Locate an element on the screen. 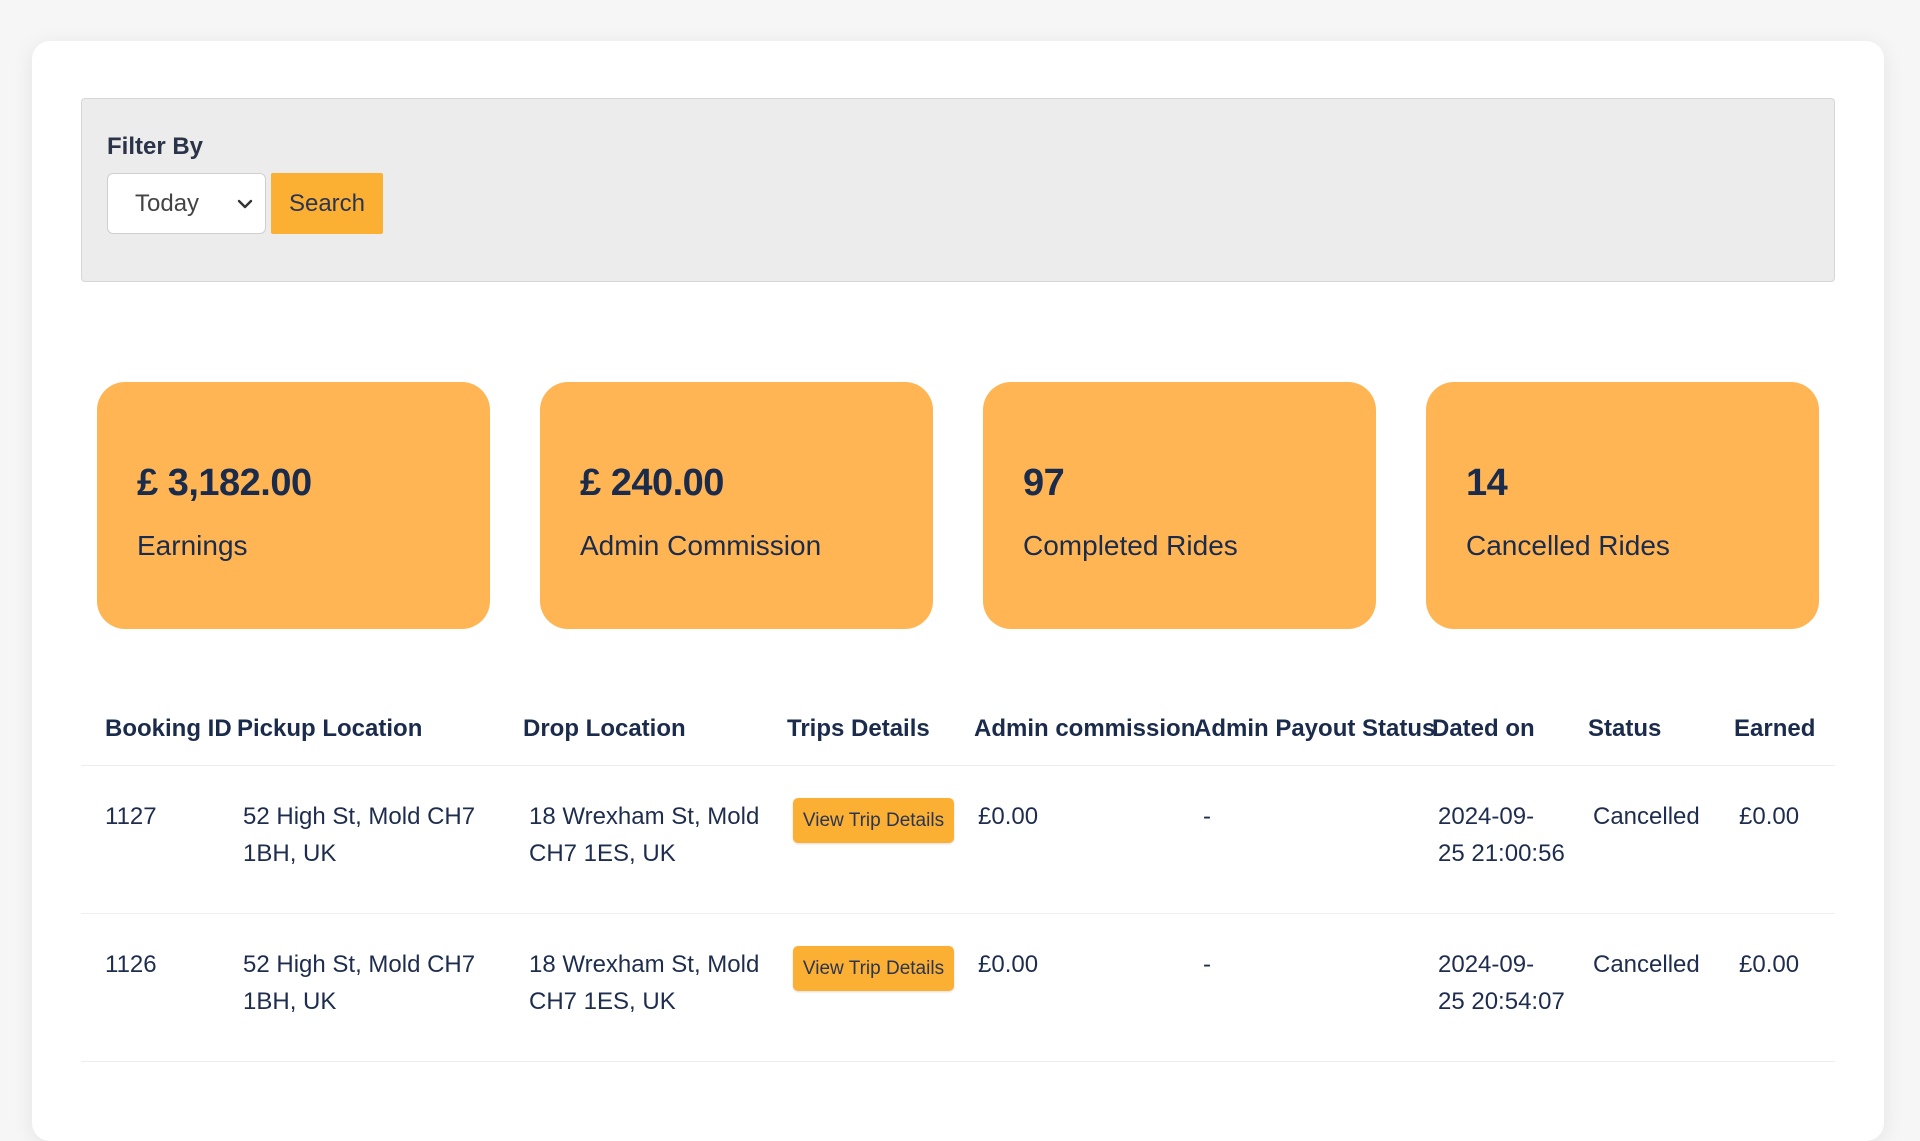  stat-card-cancelled-rides: 14 Cancelled Rides is located at coordinates (1622, 505).